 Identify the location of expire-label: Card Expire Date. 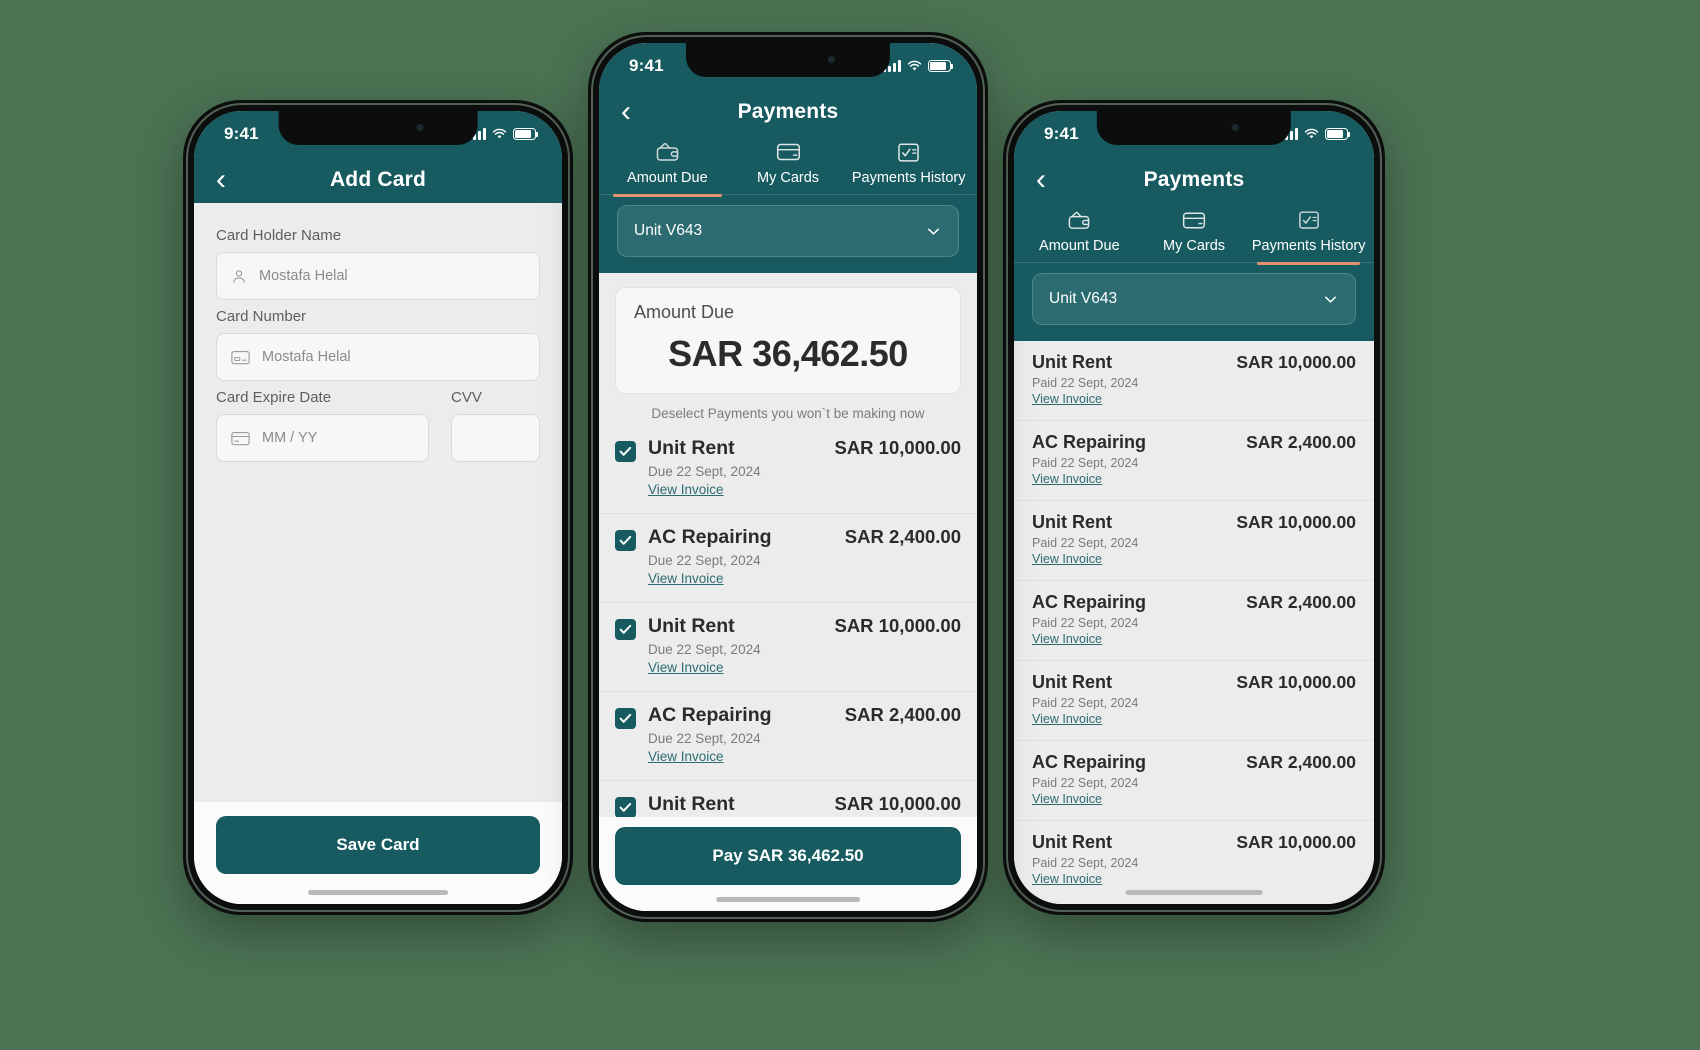
(274, 397).